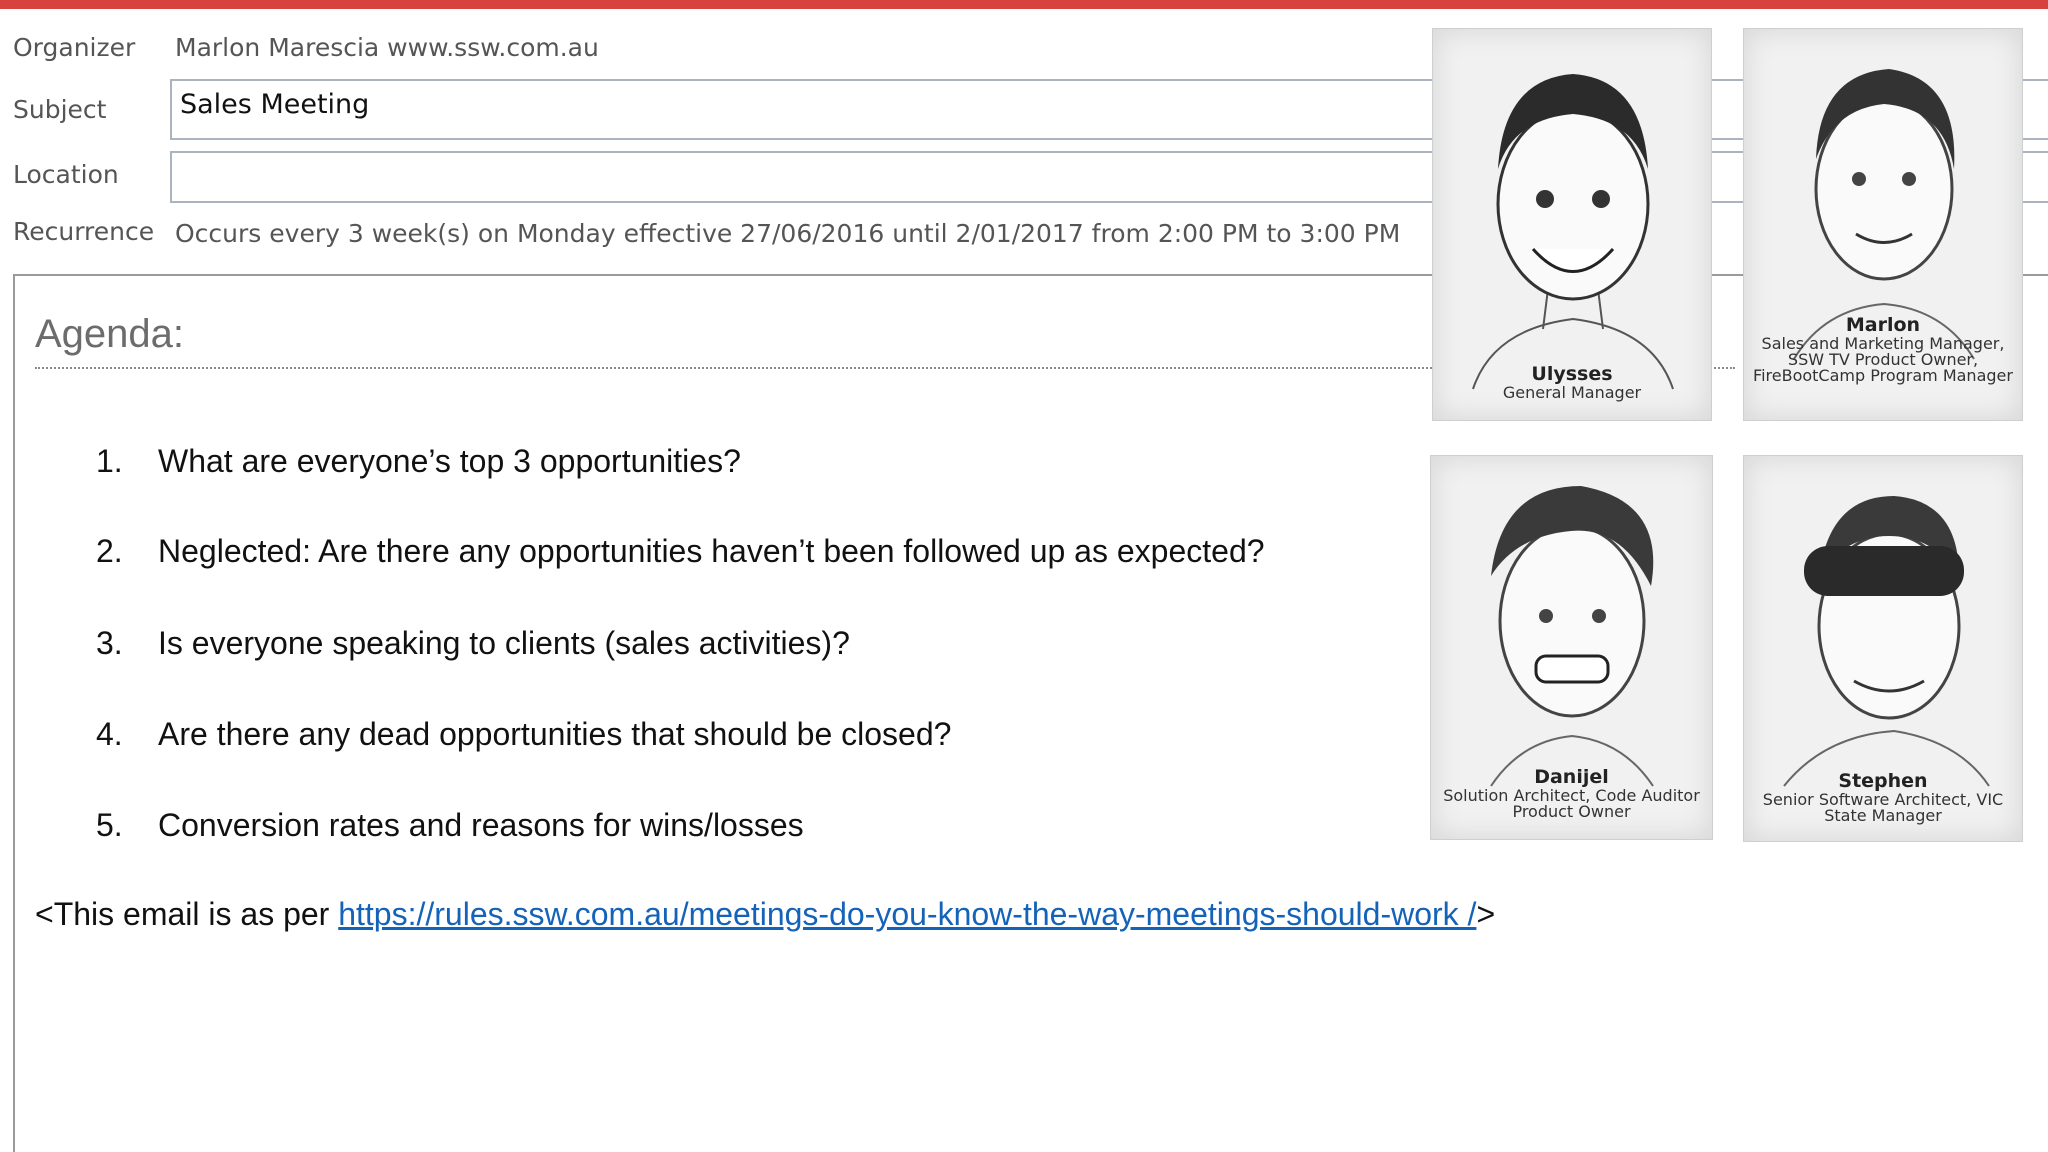  Describe the element at coordinates (109, 825) in the screenshot. I see `agenda-item-number: 5.` at that location.